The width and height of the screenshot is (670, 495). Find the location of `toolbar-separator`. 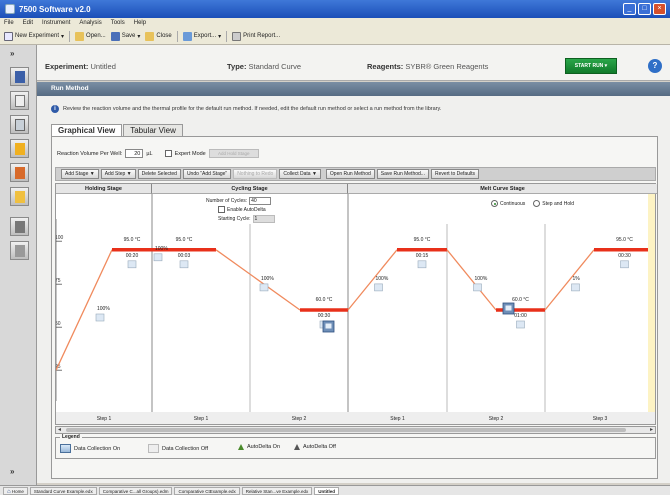

toolbar-separator is located at coordinates (70, 36).